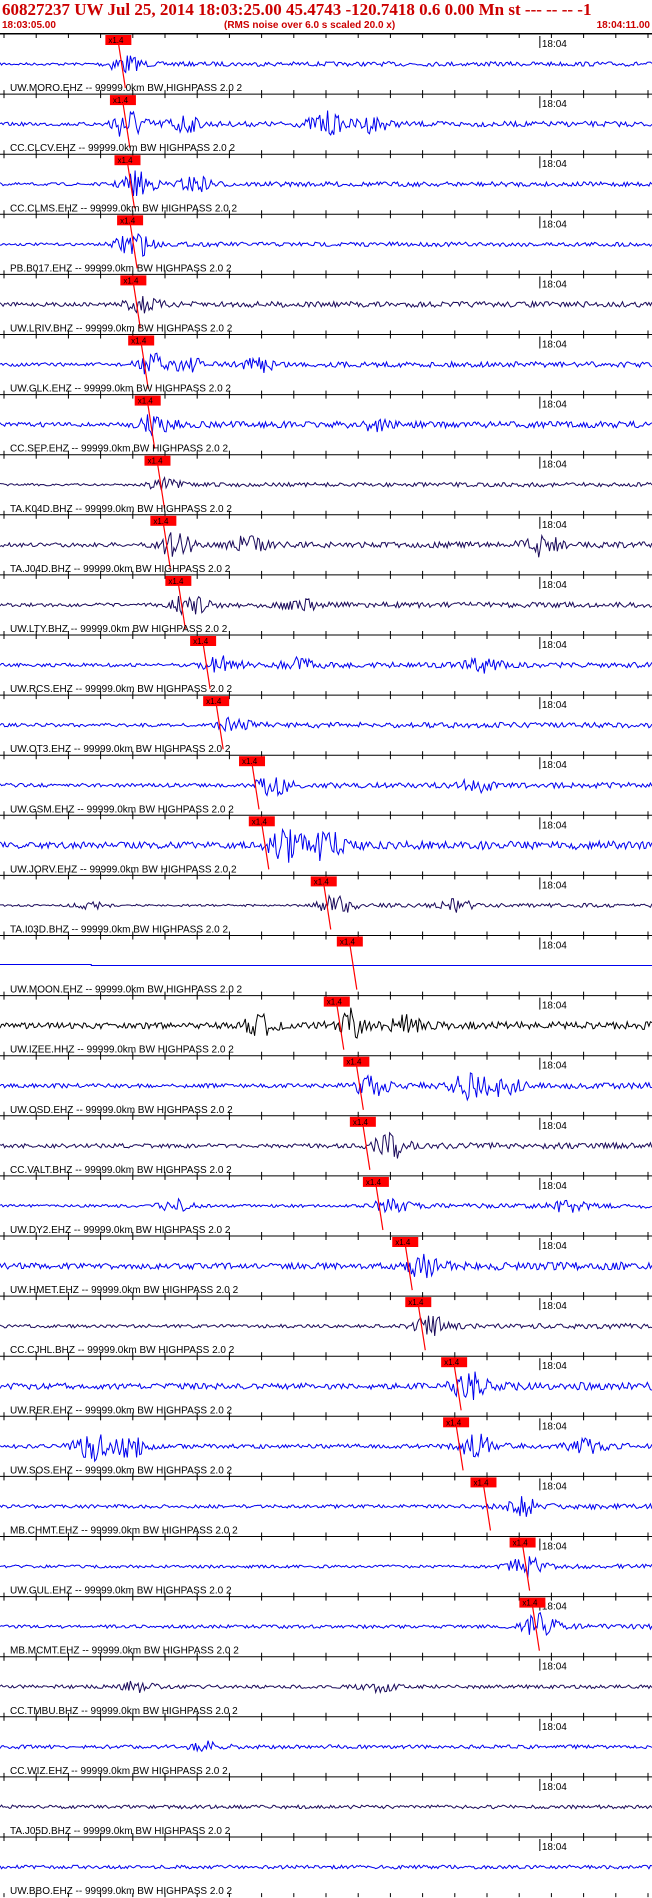  I want to click on end-time-label: 18:04:11.00, so click(623, 25).